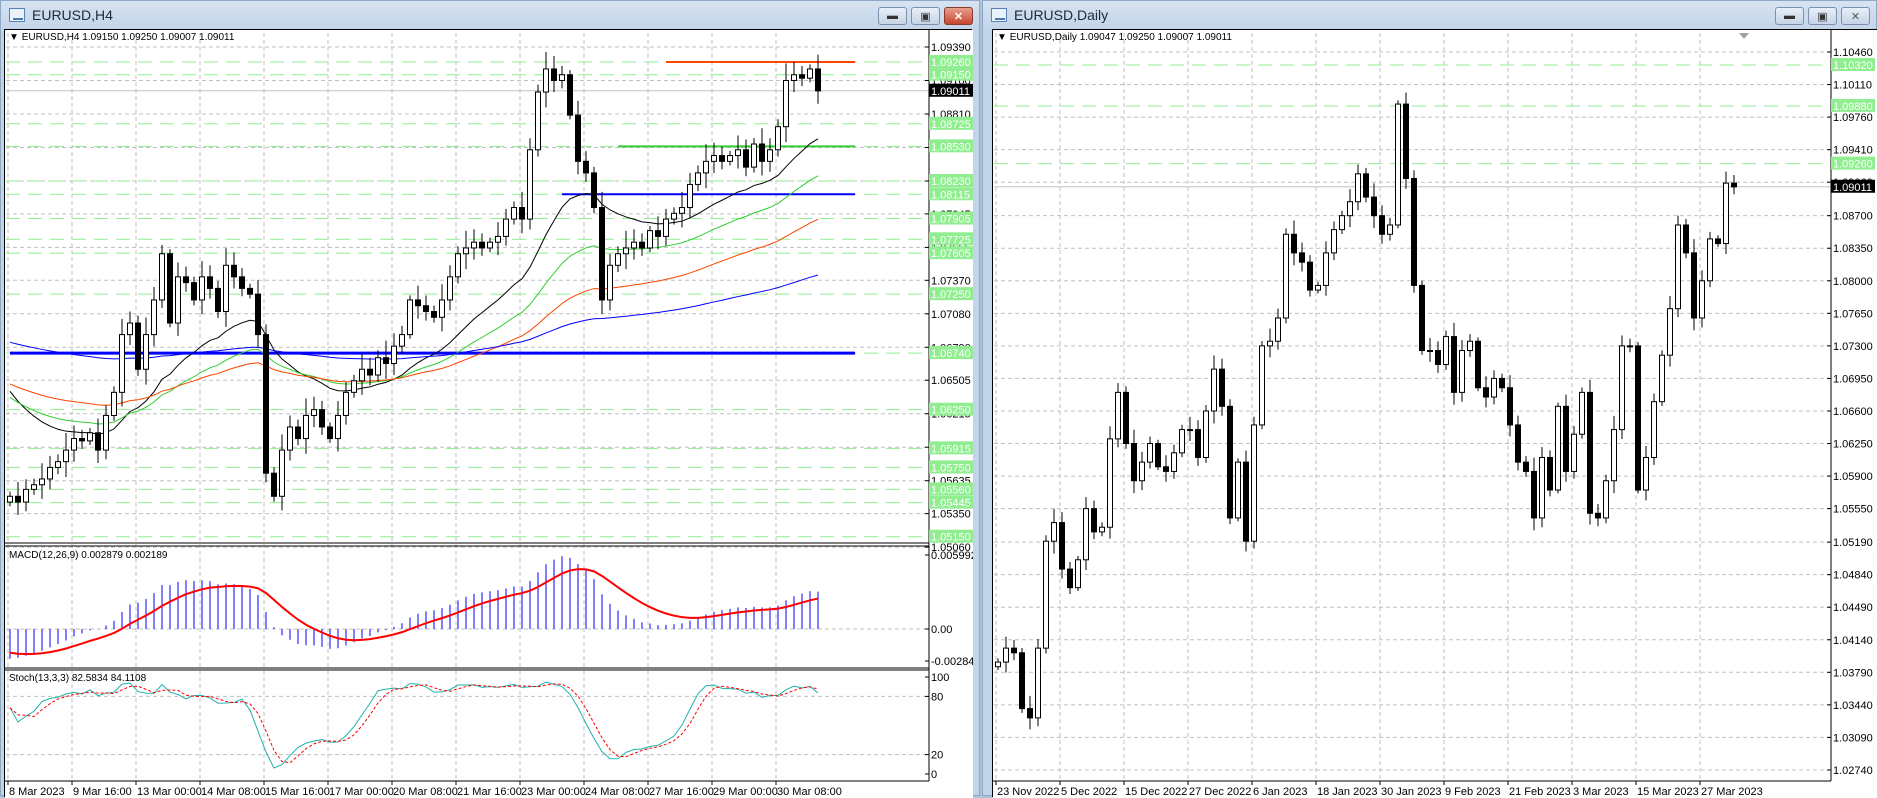 Image resolution: width=1877 pixels, height=798 pixels. I want to click on axis-label: 0, so click(934, 775).